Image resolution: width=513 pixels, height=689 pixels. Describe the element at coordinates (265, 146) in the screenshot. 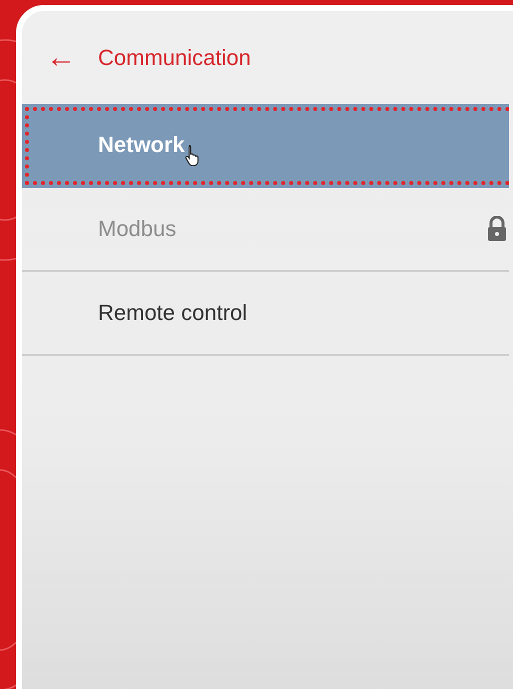

I see `menu-item: Network` at that location.